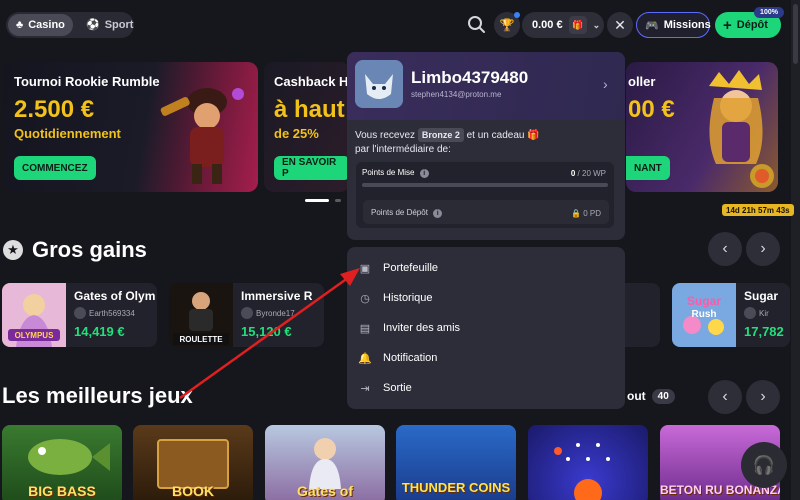 This screenshot has width=800, height=500. Describe the element at coordinates (266, 336) in the screenshot. I see `annotation-arrow-line` at that location.